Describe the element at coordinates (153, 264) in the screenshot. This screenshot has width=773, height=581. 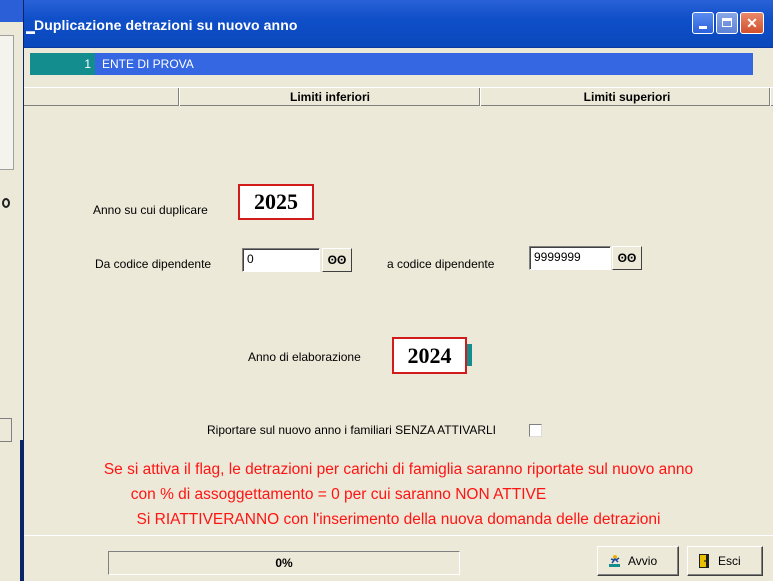
I see `from-code-label: Da codice dipendente` at that location.